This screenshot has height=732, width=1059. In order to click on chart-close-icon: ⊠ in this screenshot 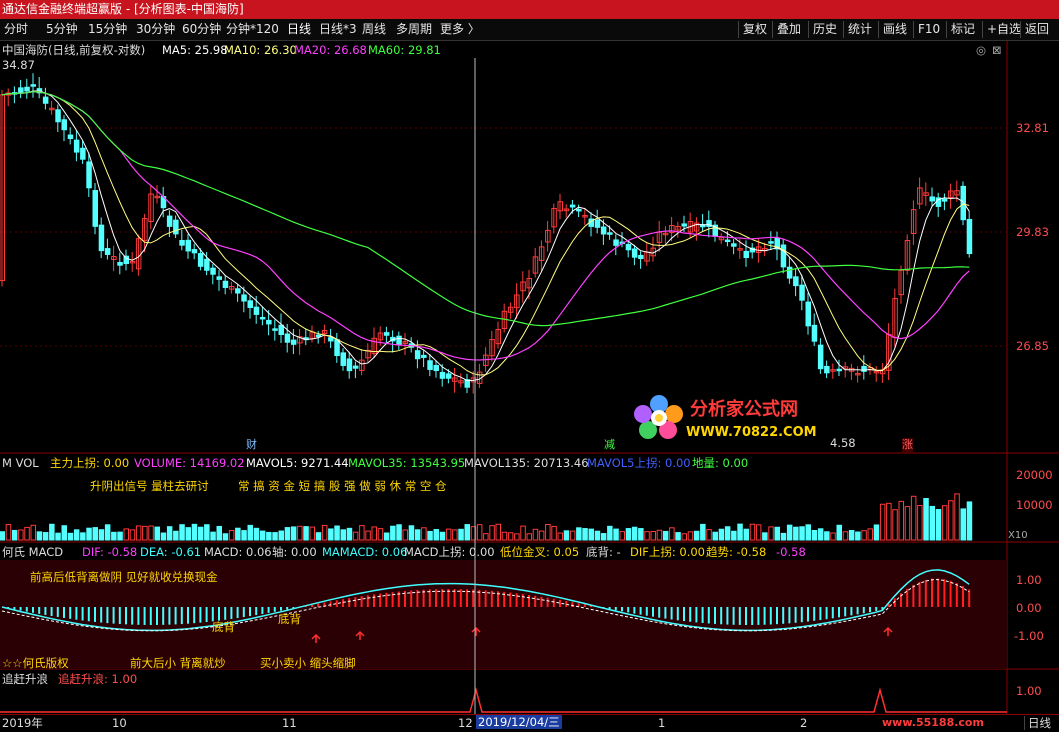, I will do `click(997, 50)`.